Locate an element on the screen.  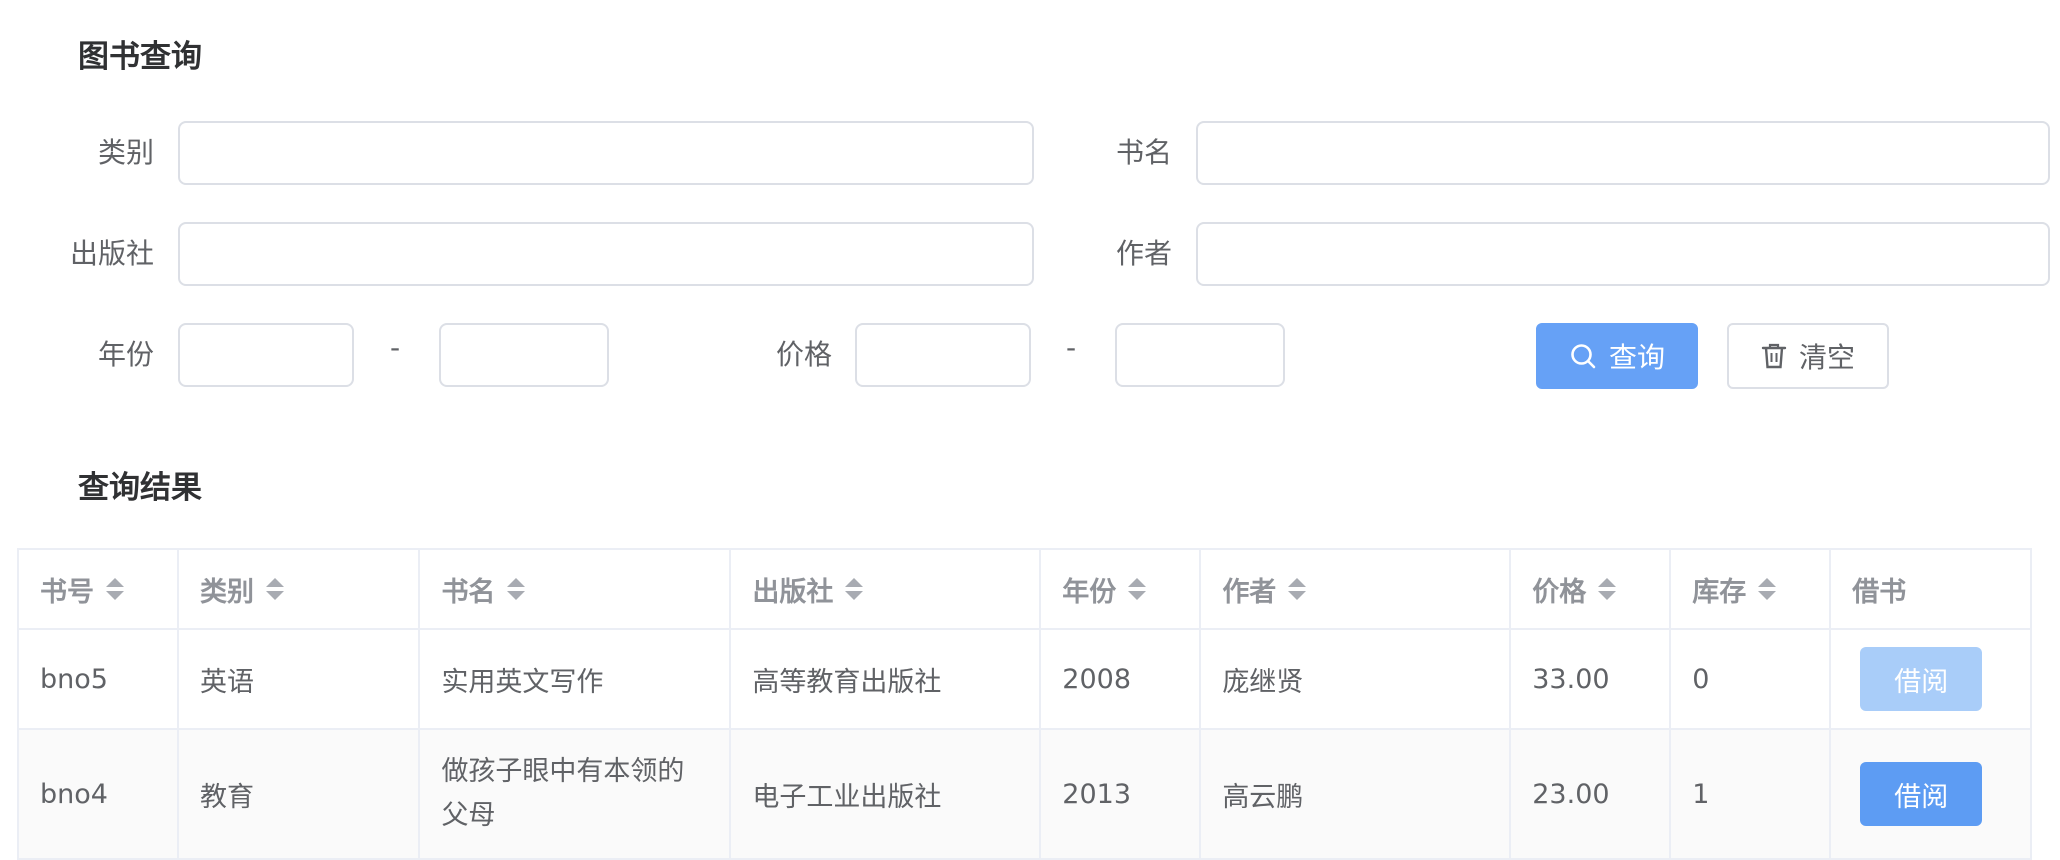
search-icon is located at coordinates (1583, 356).